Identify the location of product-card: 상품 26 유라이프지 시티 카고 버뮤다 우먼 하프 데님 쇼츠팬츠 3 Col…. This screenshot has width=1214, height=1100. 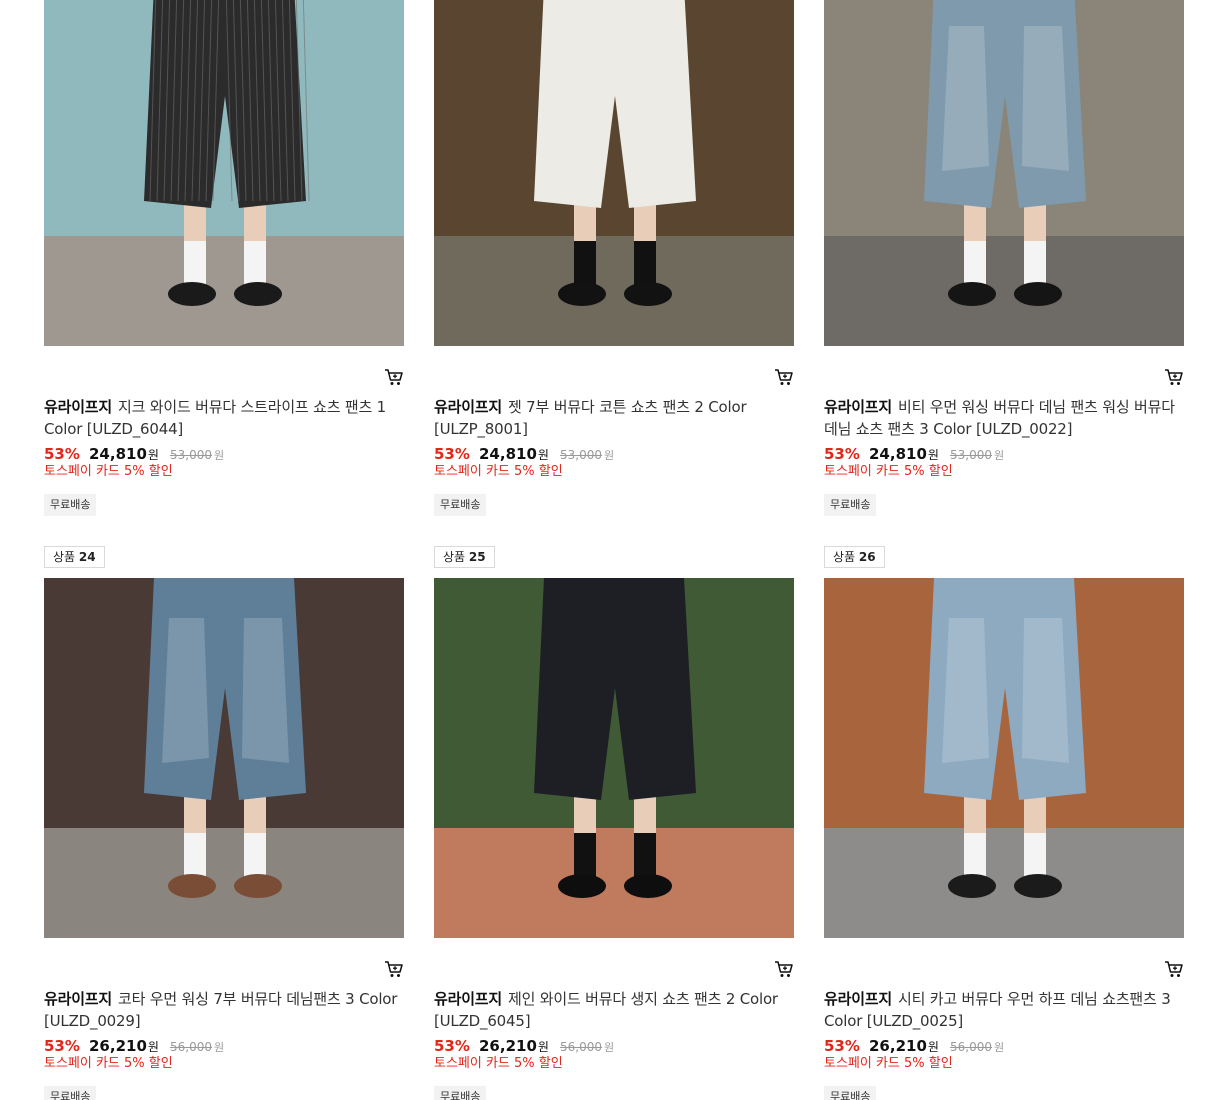
(1004, 823).